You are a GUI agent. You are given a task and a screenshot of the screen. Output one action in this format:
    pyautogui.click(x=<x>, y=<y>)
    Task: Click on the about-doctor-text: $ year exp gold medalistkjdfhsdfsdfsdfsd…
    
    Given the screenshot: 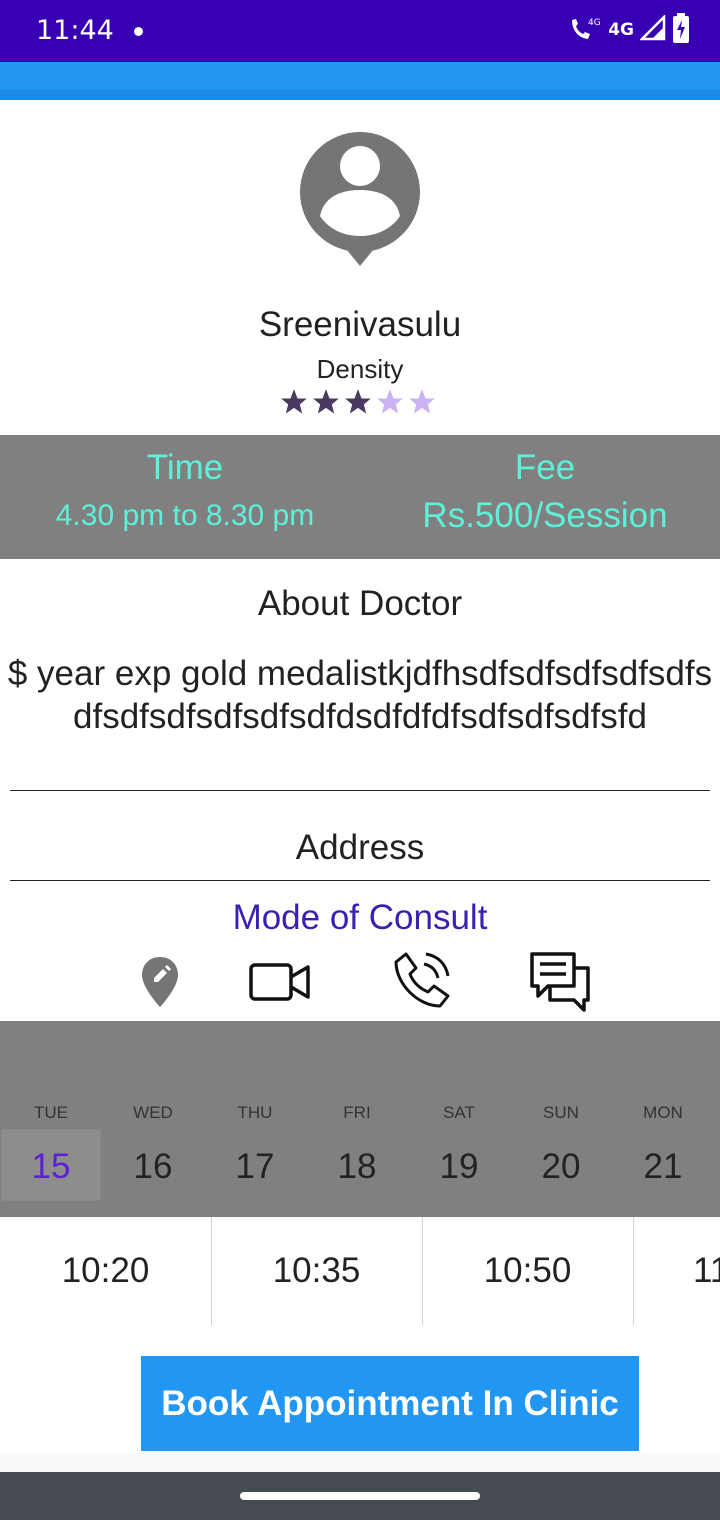 What is the action you would take?
    pyautogui.click(x=360, y=695)
    